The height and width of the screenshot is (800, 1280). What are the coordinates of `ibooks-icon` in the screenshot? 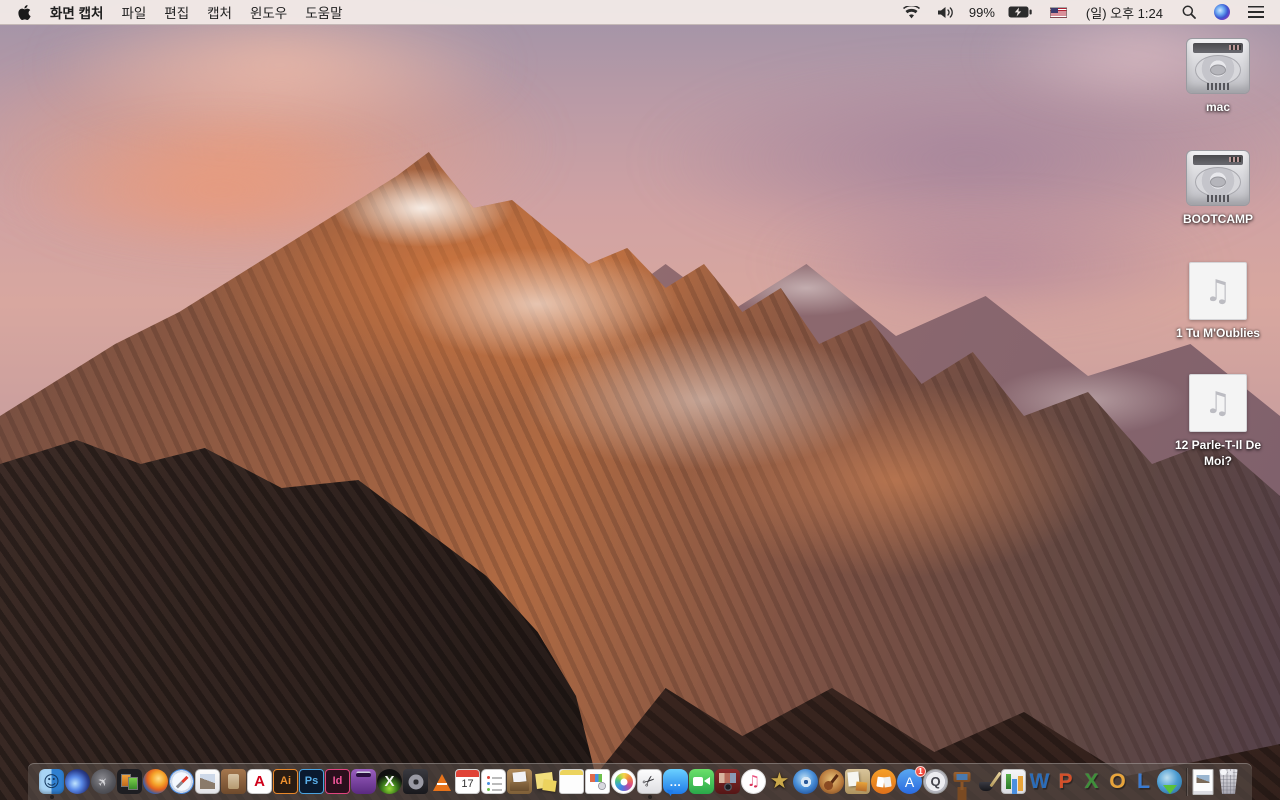 It's located at (883, 781).